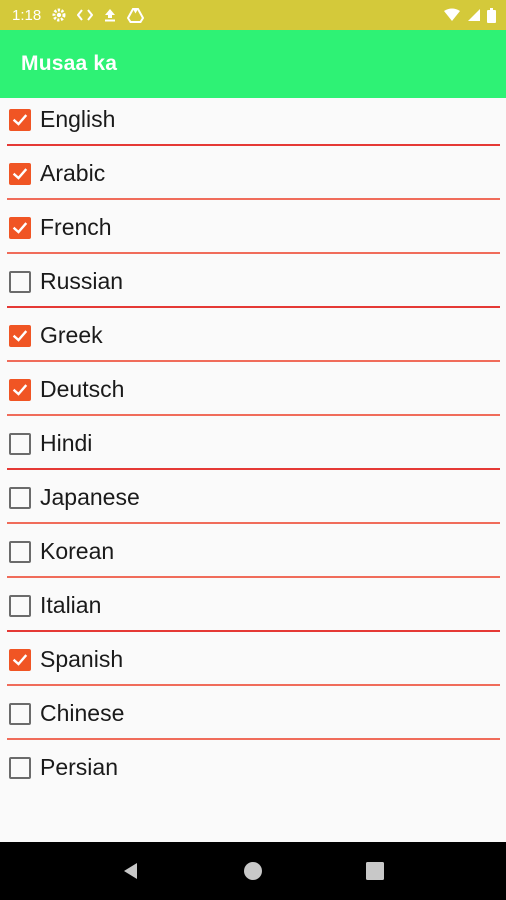 This screenshot has height=900, width=506. I want to click on language-row-english: English, so click(253, 119).